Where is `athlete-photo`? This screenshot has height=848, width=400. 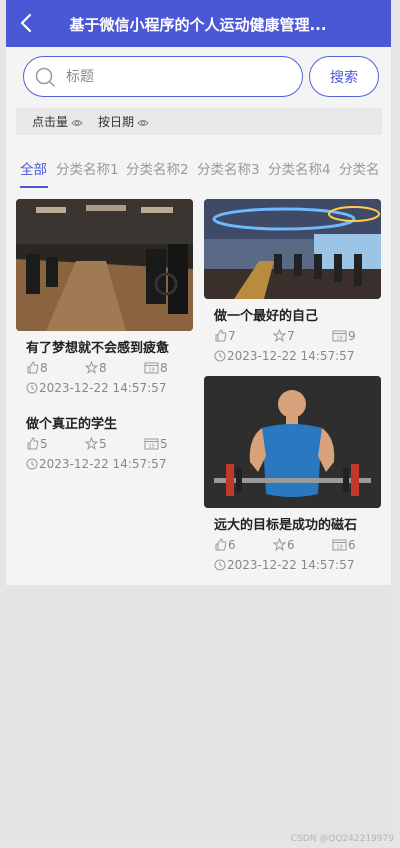 athlete-photo is located at coordinates (292, 442).